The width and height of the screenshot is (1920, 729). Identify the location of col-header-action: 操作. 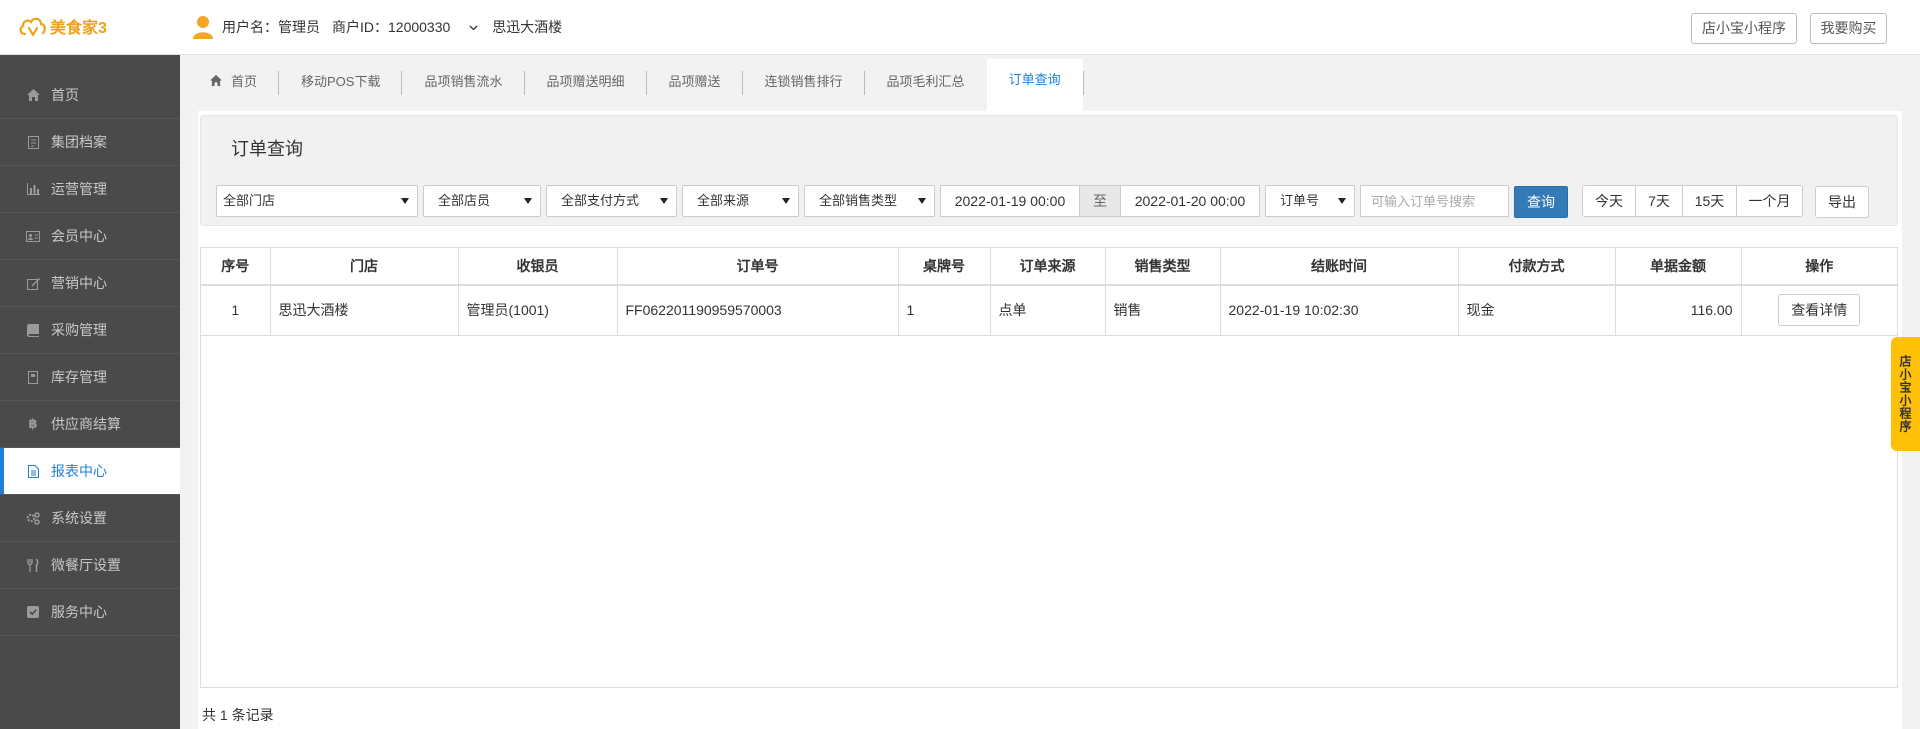
(1819, 267).